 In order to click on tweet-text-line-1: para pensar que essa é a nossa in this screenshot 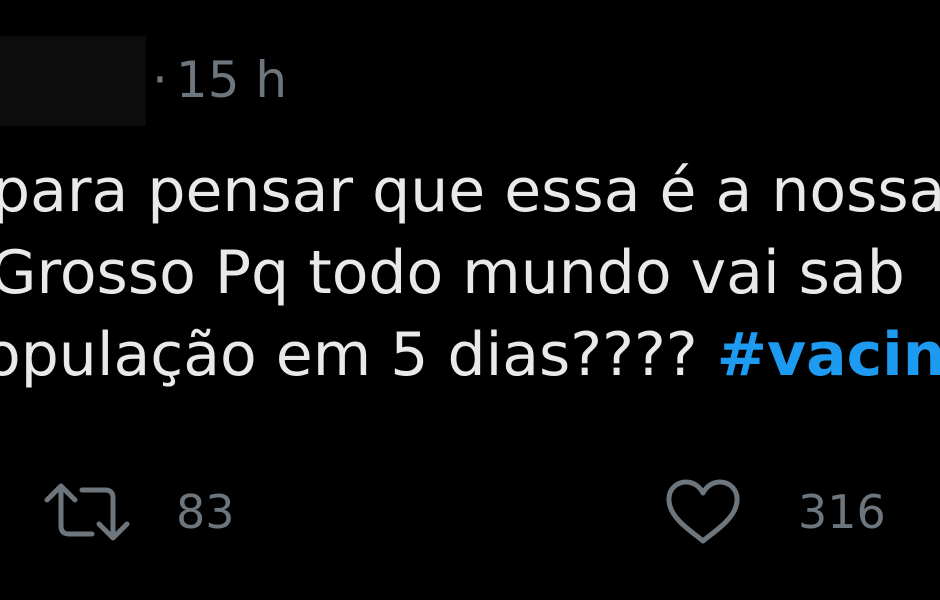, I will do `click(470, 191)`.